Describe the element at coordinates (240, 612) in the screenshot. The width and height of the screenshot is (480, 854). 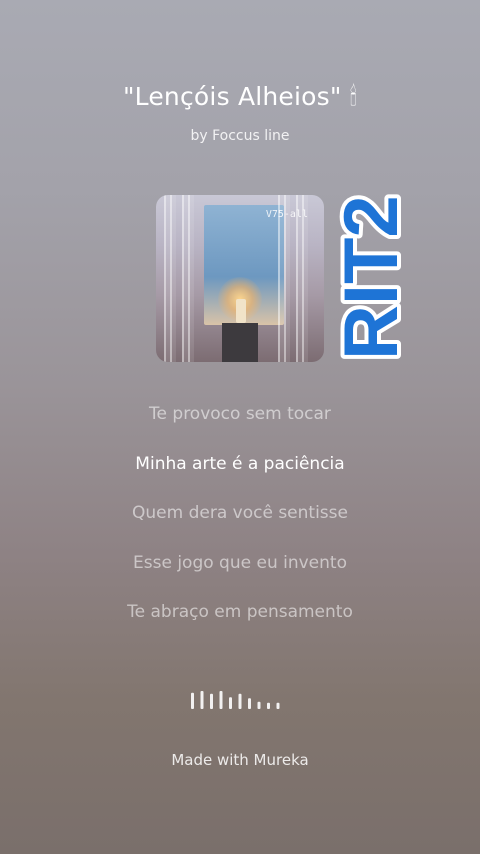
I see `lyric-line: Te abraço em pensamento` at that location.